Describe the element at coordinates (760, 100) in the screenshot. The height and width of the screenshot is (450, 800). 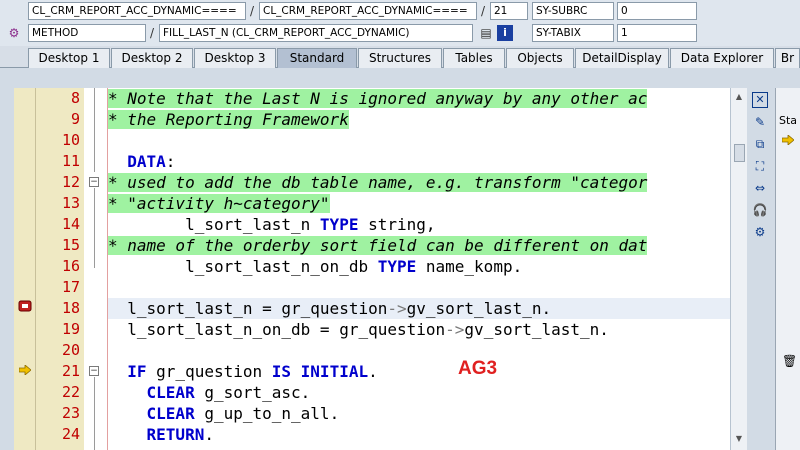
I see `close-editor-icon: ✕` at that location.